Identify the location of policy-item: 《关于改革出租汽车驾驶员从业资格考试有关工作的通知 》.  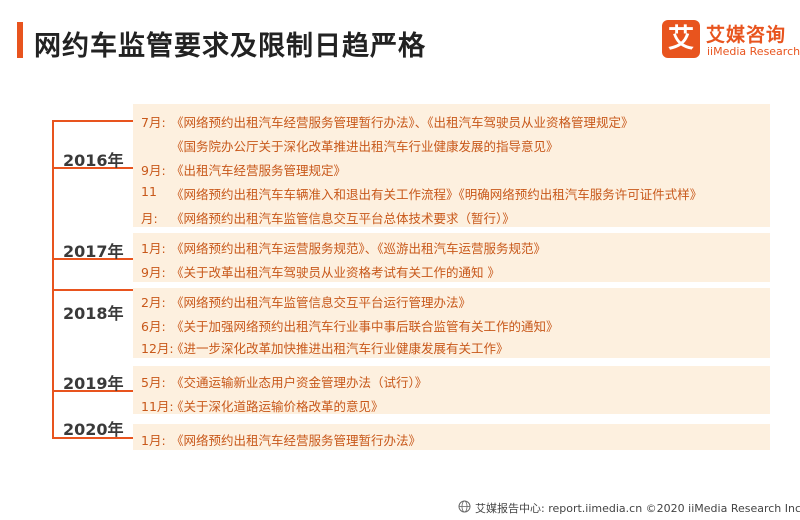
(335, 272).